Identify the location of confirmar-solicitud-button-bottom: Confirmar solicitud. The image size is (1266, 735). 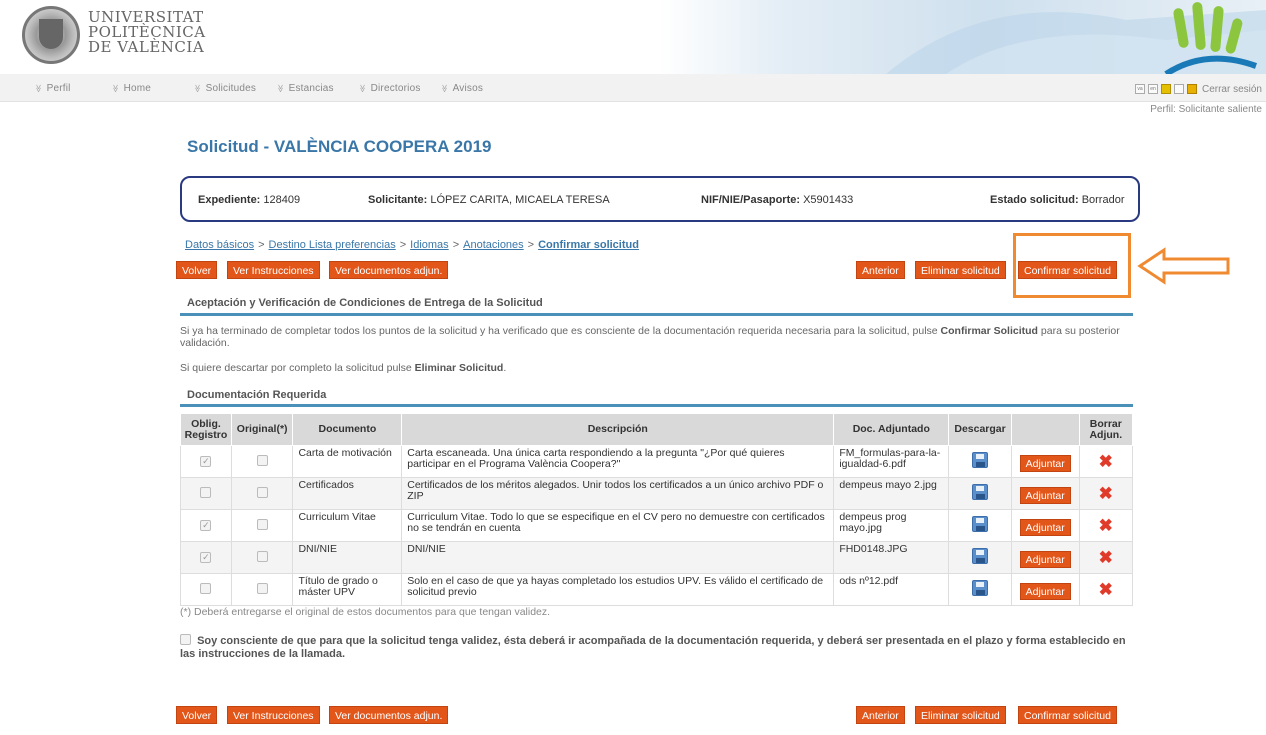
(1067, 715).